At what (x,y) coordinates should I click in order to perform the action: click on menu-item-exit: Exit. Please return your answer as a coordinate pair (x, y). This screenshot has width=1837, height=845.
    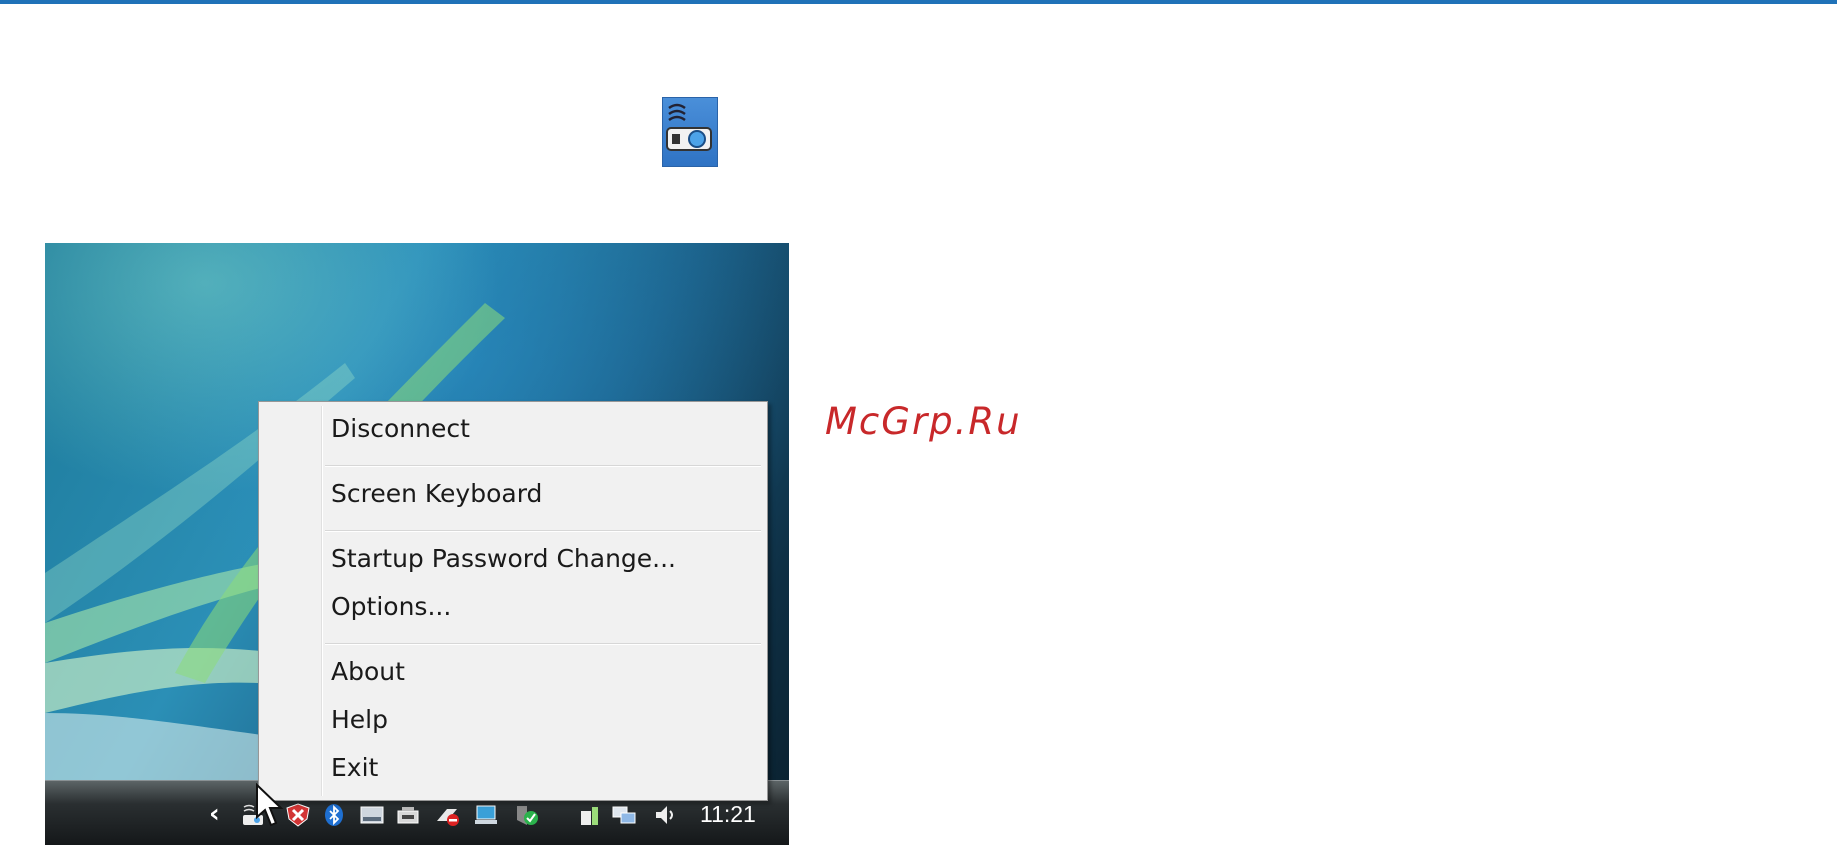
    Looking at the image, I should click on (541, 768).